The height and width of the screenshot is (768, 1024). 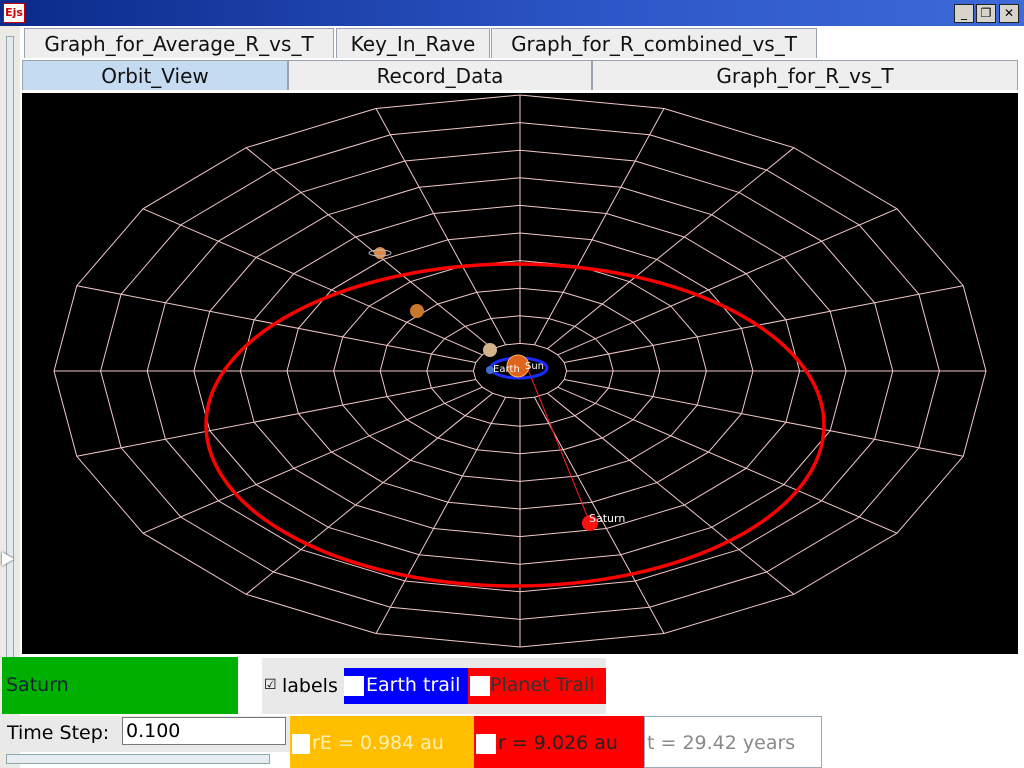 I want to click on tab-record-data: Record_Data, so click(x=440, y=75).